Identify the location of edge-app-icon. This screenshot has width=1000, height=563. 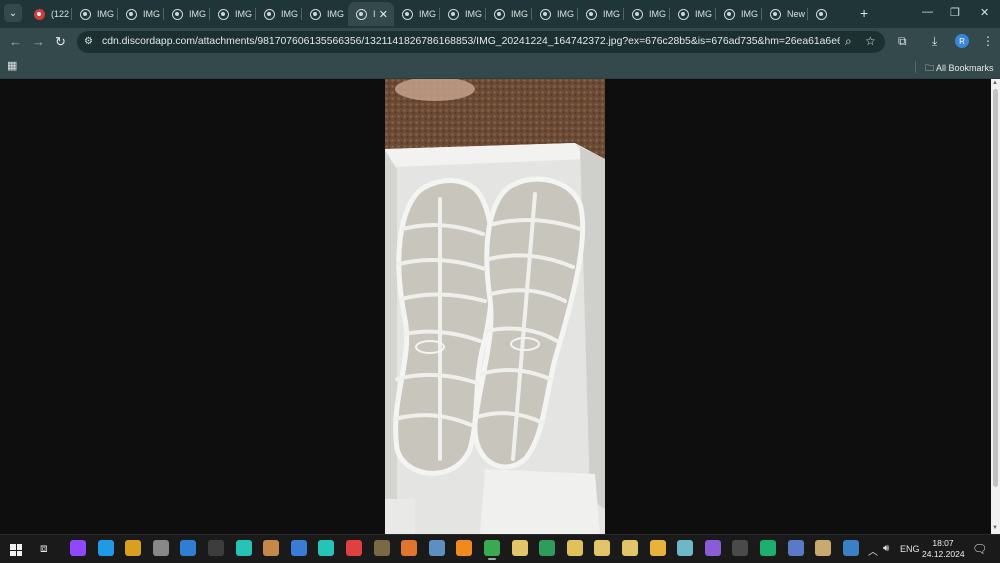
(105, 548).